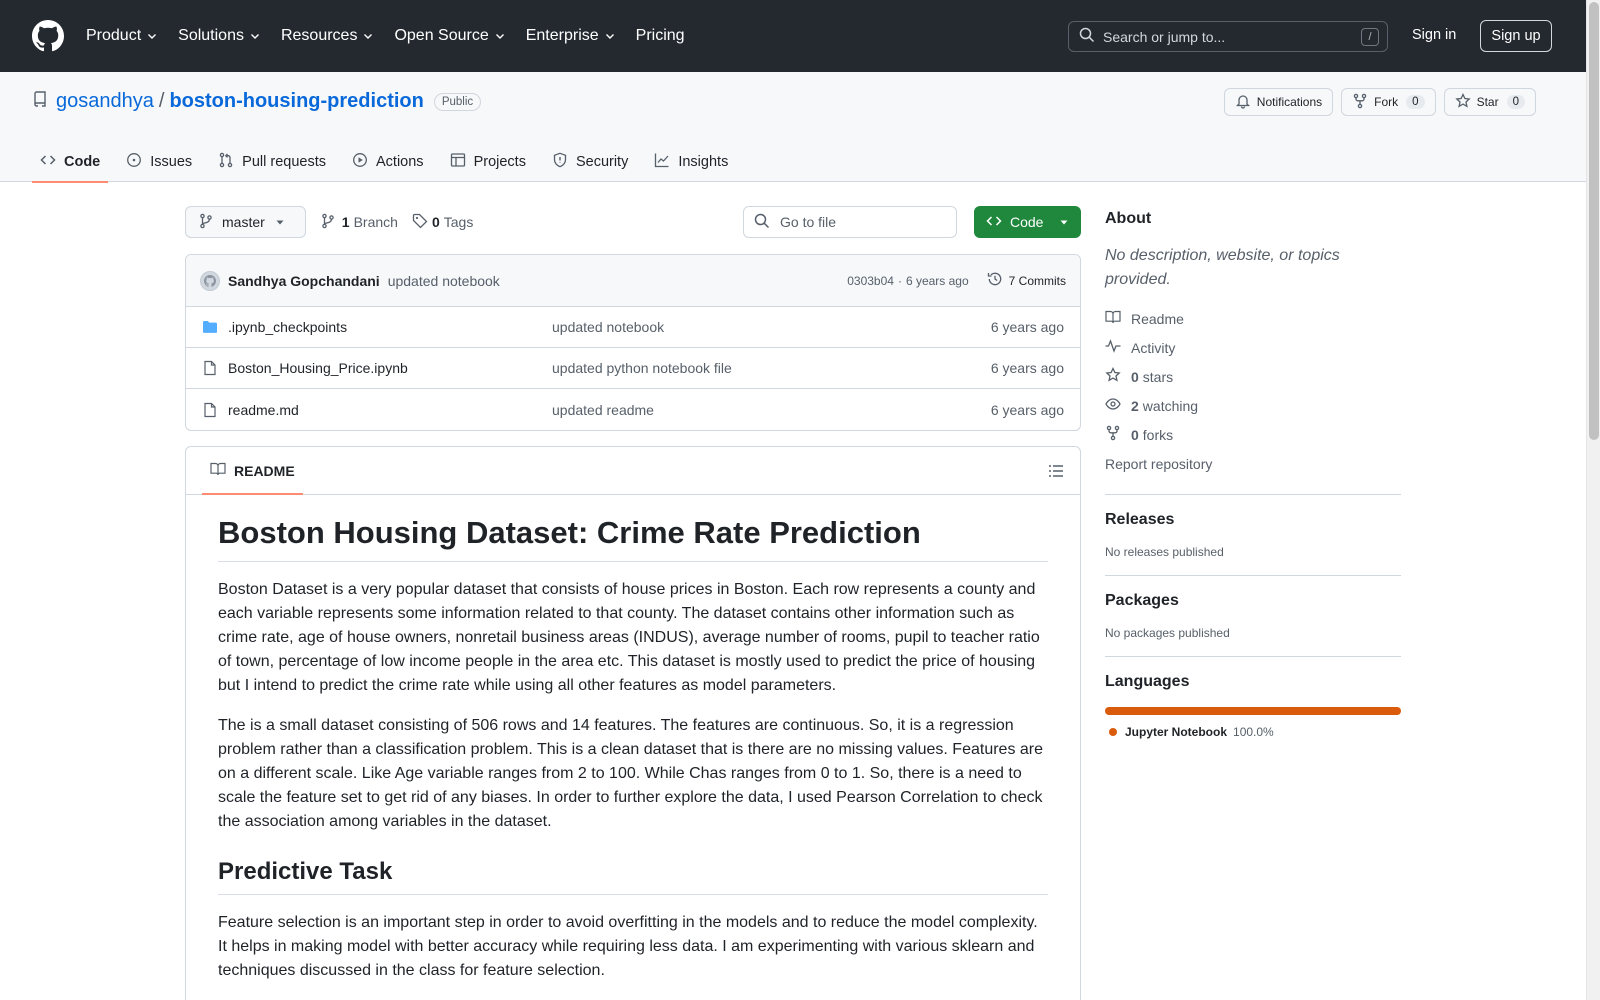  I want to click on language-item: Jupyter Notebook 100.0%, so click(1253, 732).